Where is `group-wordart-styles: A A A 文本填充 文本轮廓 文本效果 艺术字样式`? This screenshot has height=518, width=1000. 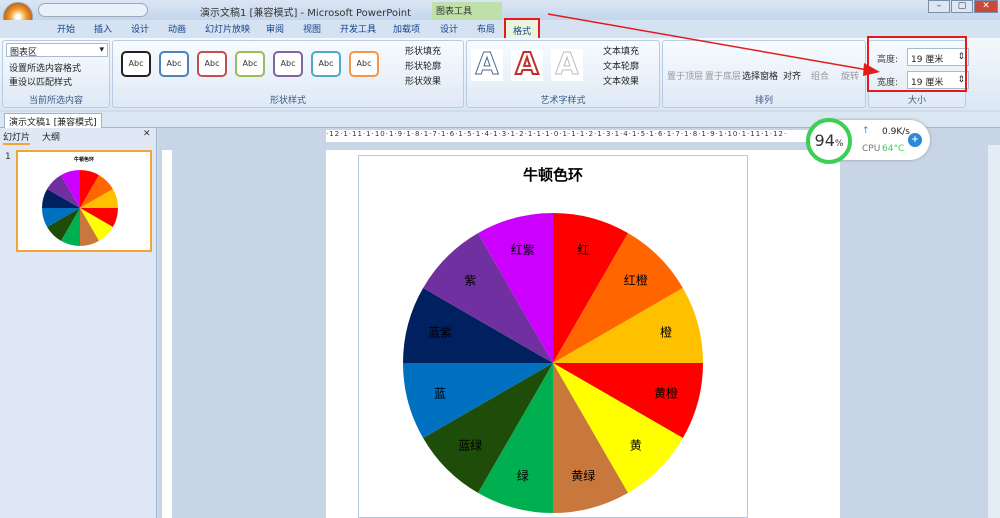
group-wordart-styles: A A A 文本填充 文本轮廓 文本效果 艺术字样式 is located at coordinates (563, 74).